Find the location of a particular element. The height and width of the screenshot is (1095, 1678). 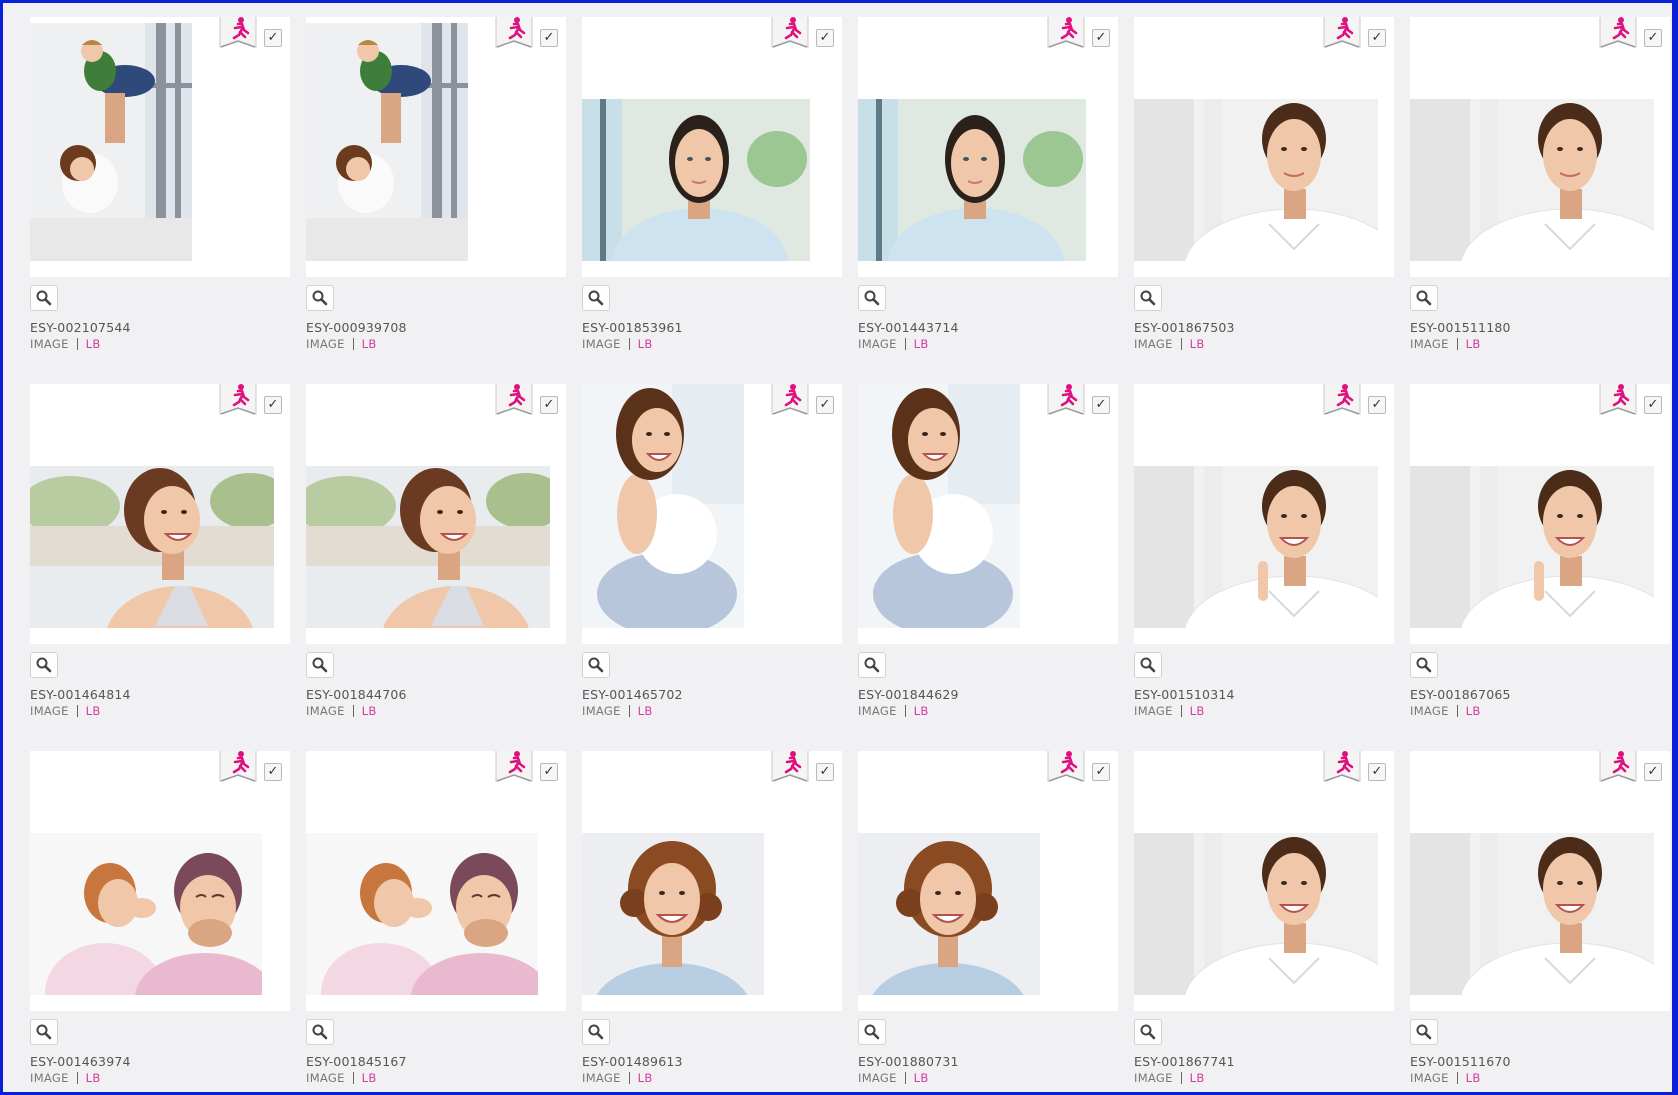

image-code: ESY-001867741 is located at coordinates (1184, 1061).